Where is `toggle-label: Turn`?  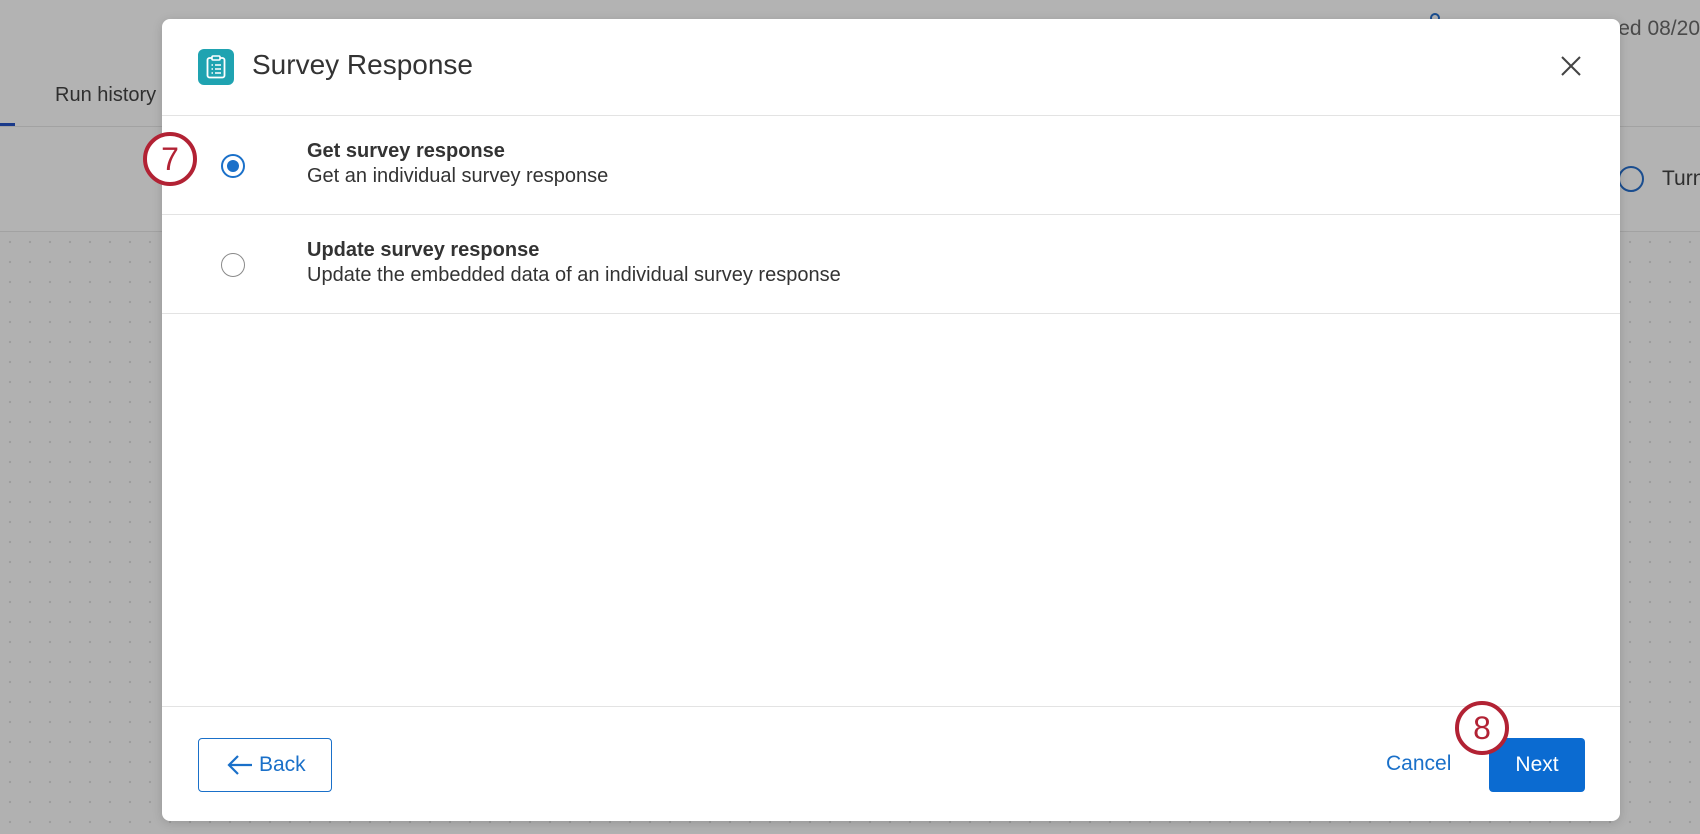 toggle-label: Turn is located at coordinates (1681, 178).